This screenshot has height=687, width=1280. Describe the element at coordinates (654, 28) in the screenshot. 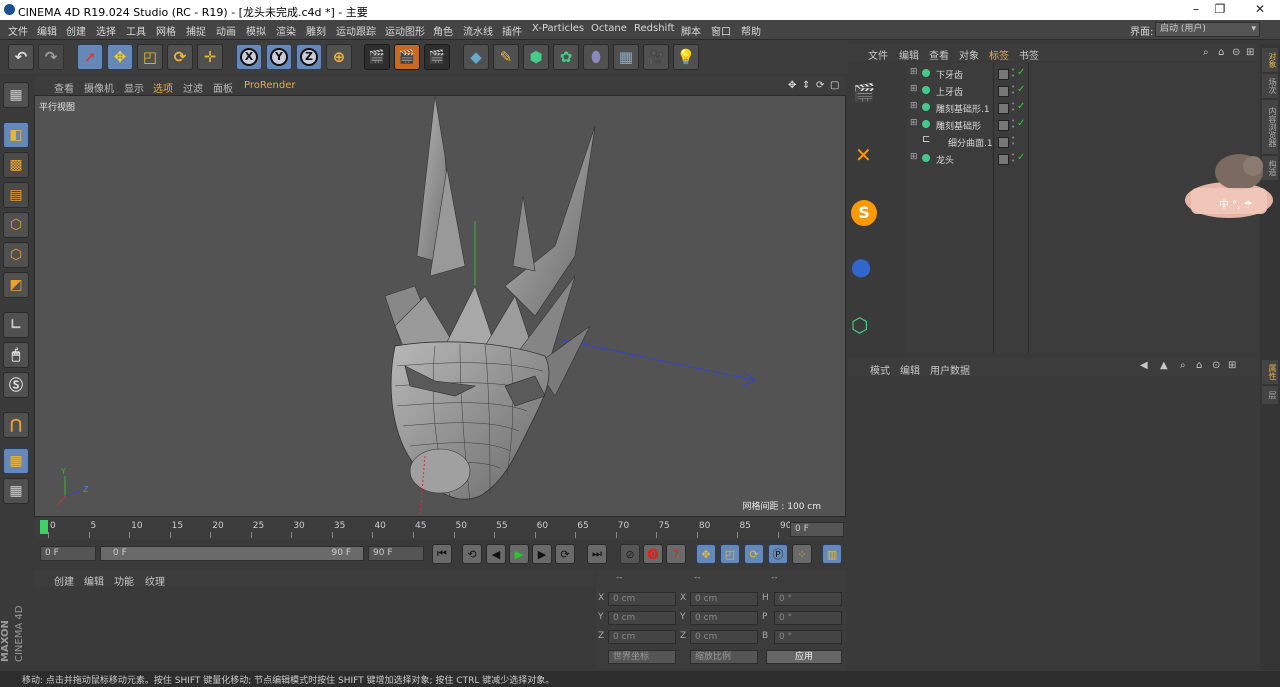

I see `menu-redshift: Redshift` at that location.